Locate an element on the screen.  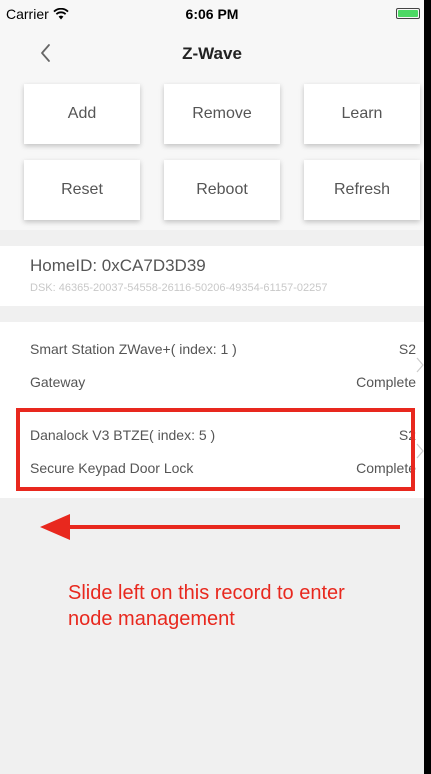
node-status: Complete is located at coordinates (386, 382).